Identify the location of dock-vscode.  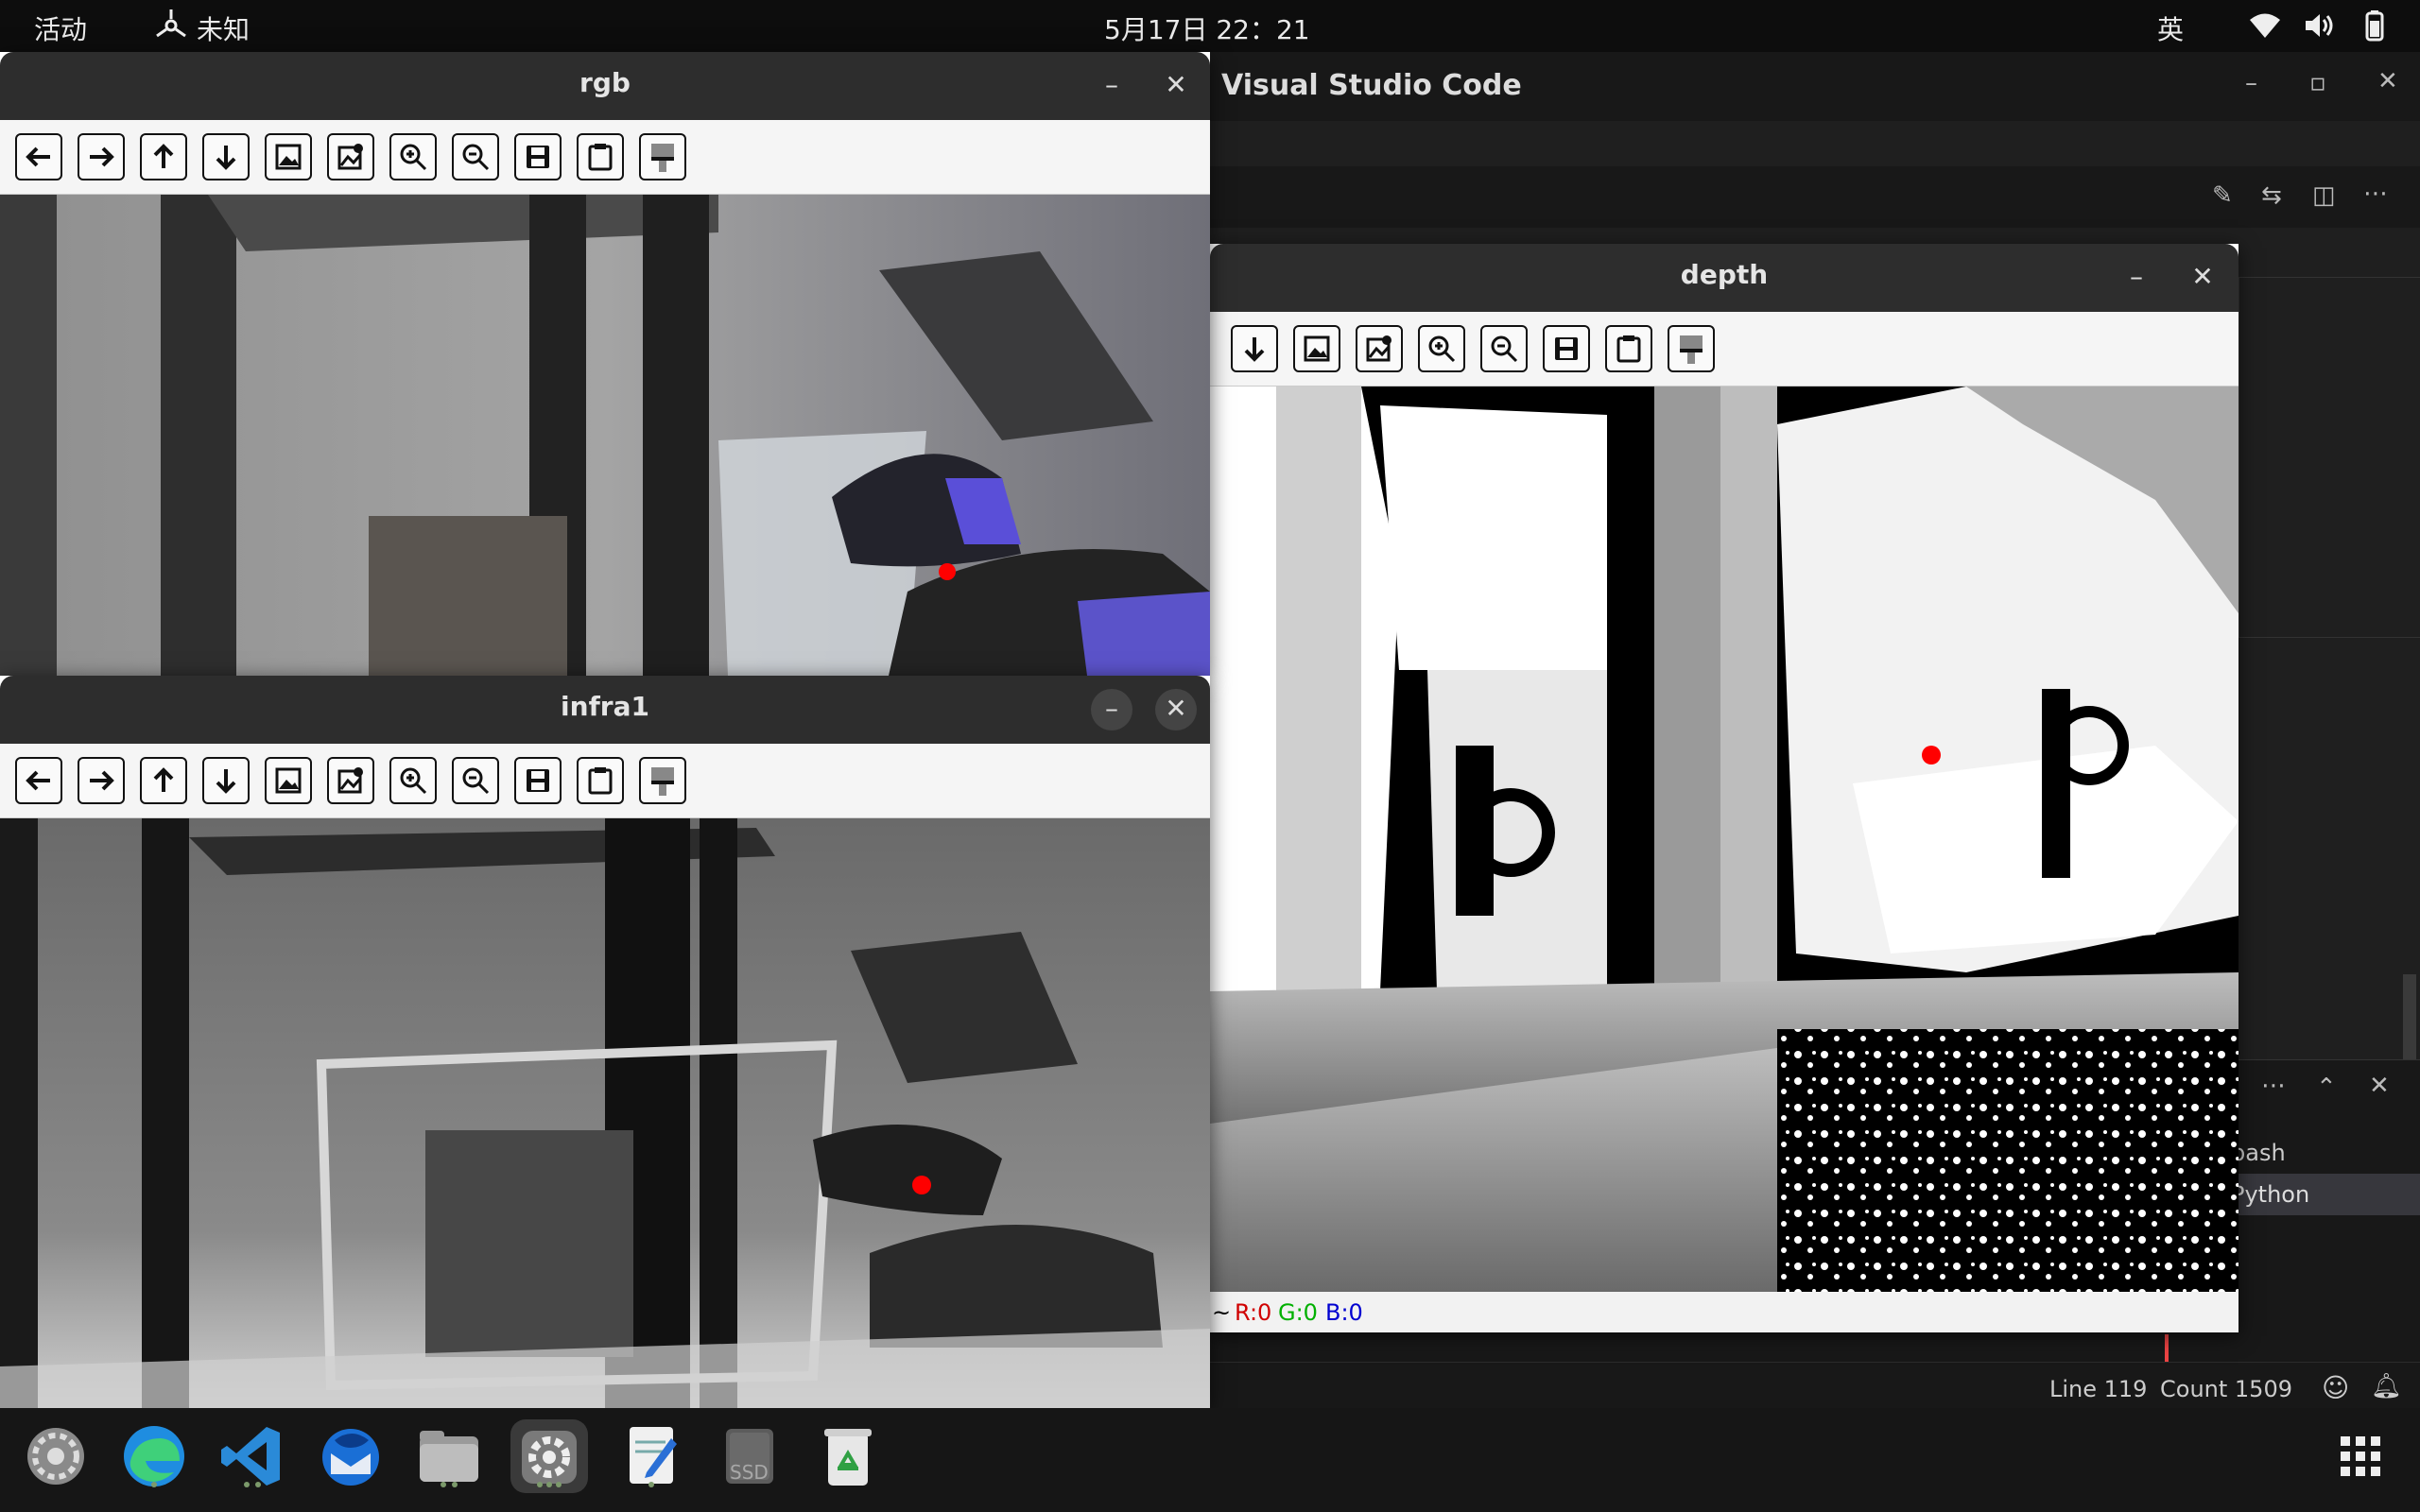
(252, 1456).